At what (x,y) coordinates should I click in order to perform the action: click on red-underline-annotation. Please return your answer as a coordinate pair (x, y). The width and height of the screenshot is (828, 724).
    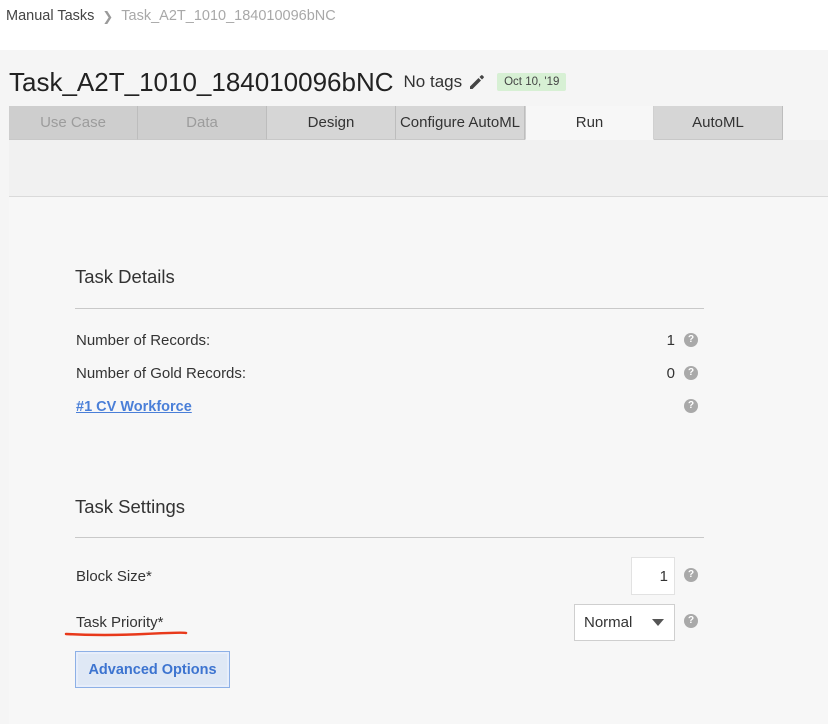
    Looking at the image, I should click on (126, 634).